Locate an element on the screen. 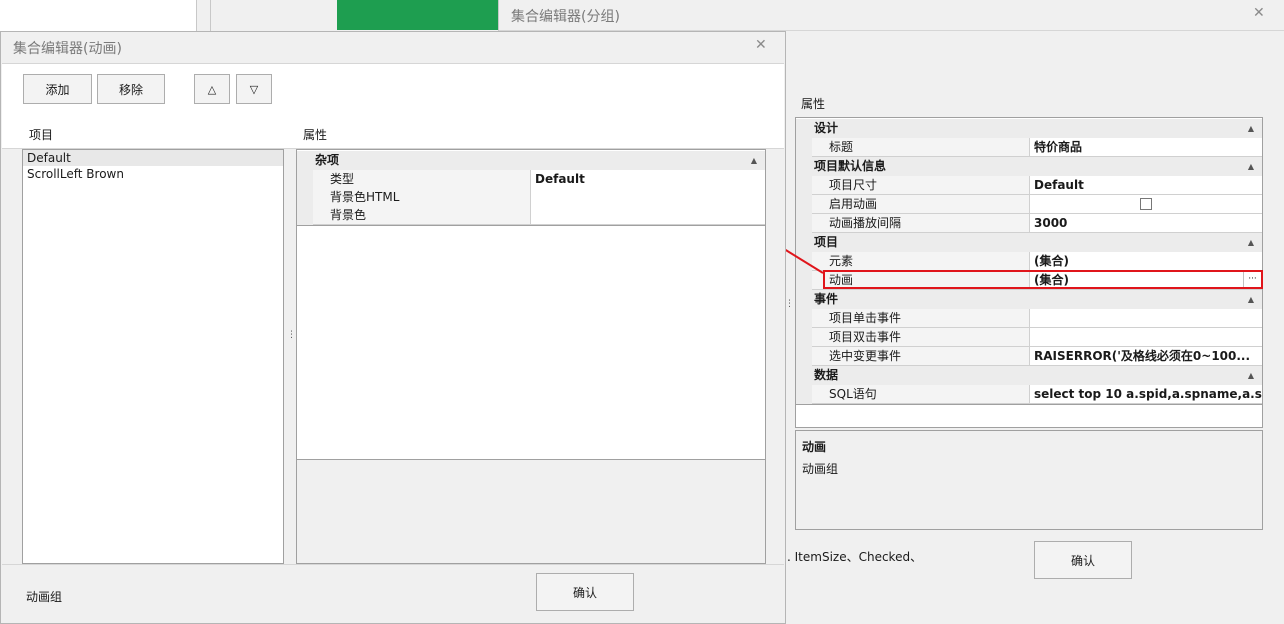  category-label: 设计 is located at coordinates (826, 128).